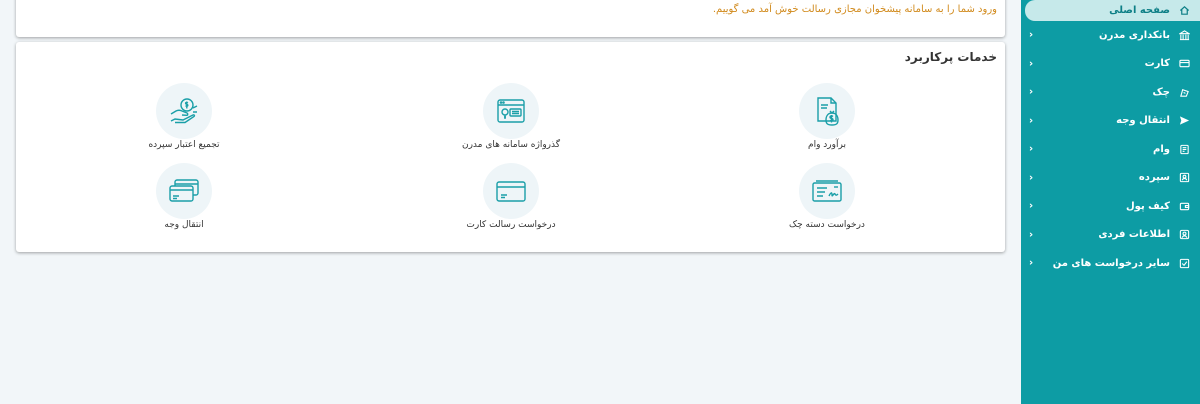 This screenshot has width=1200, height=404. What do you see at coordinates (1184, 11) in the screenshot?
I see `home-icon` at bounding box center [1184, 11].